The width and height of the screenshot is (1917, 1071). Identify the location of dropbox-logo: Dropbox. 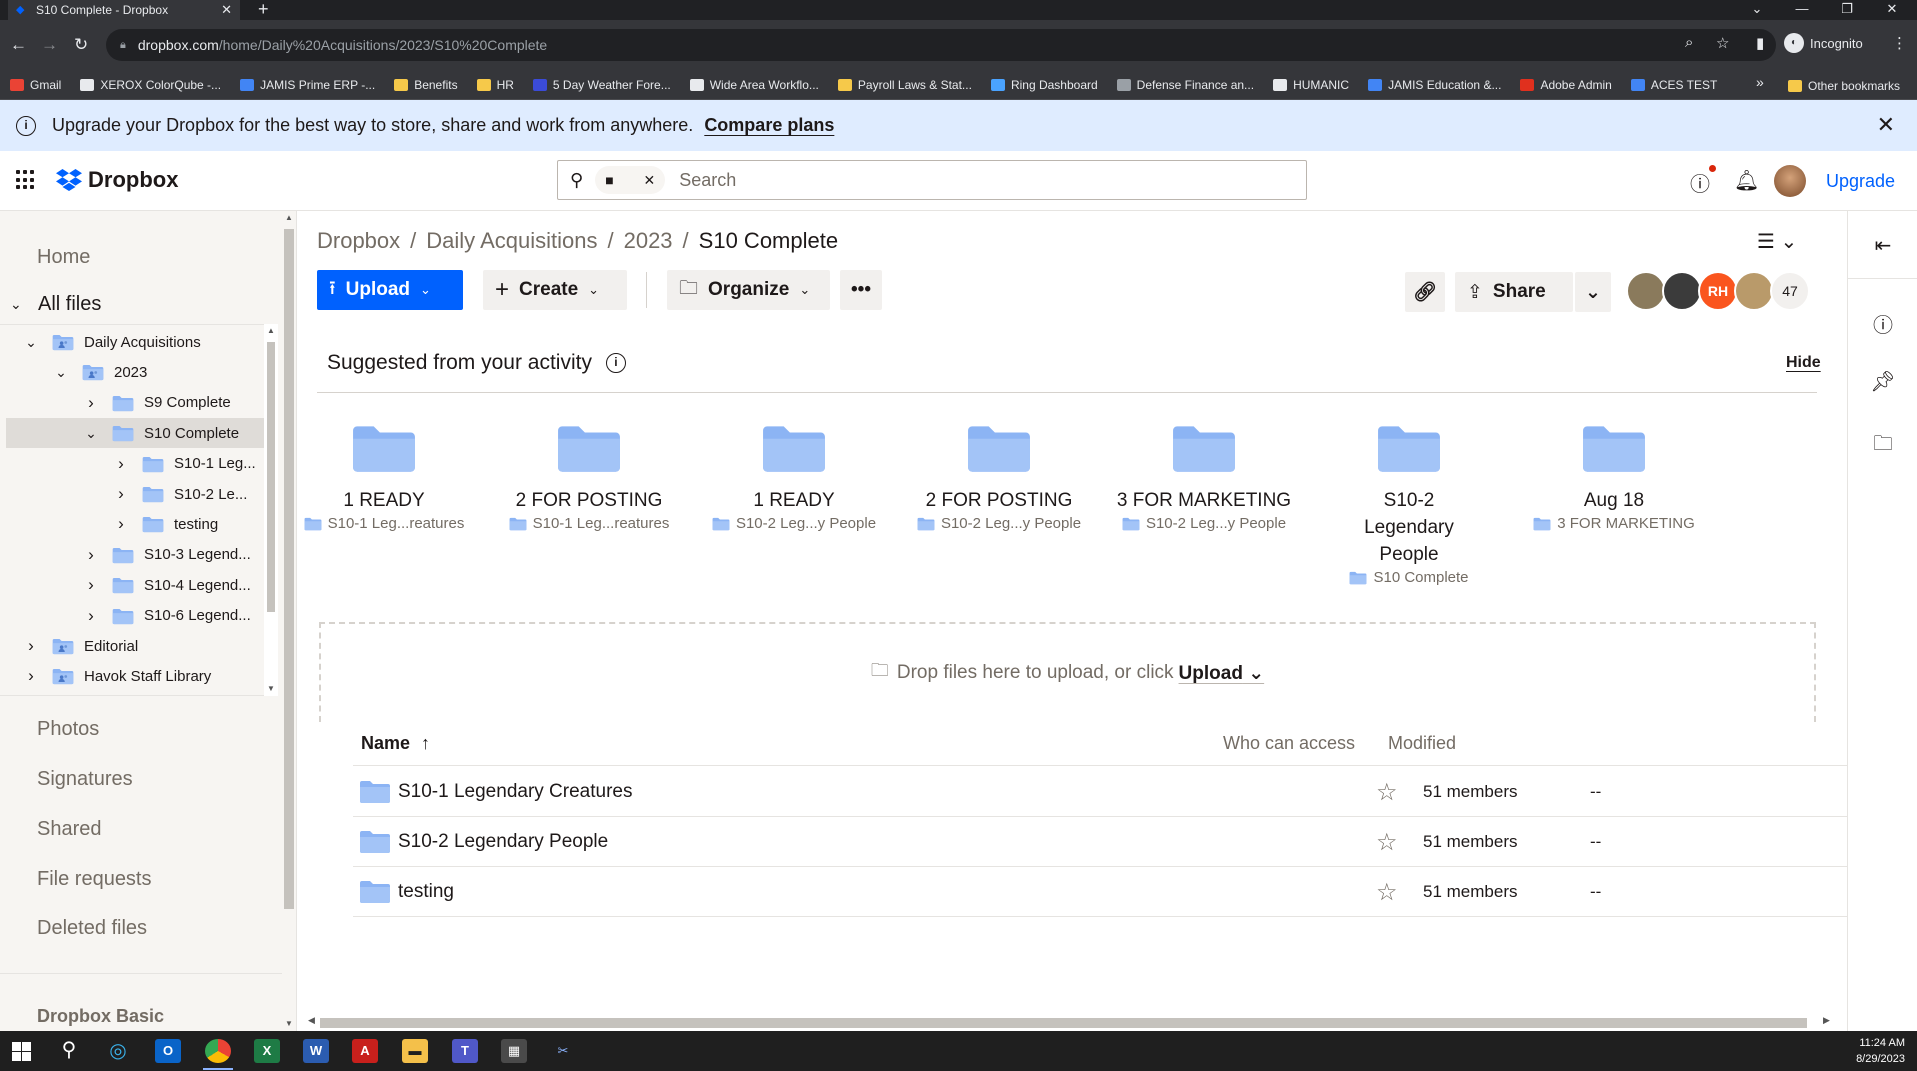
(117, 180).